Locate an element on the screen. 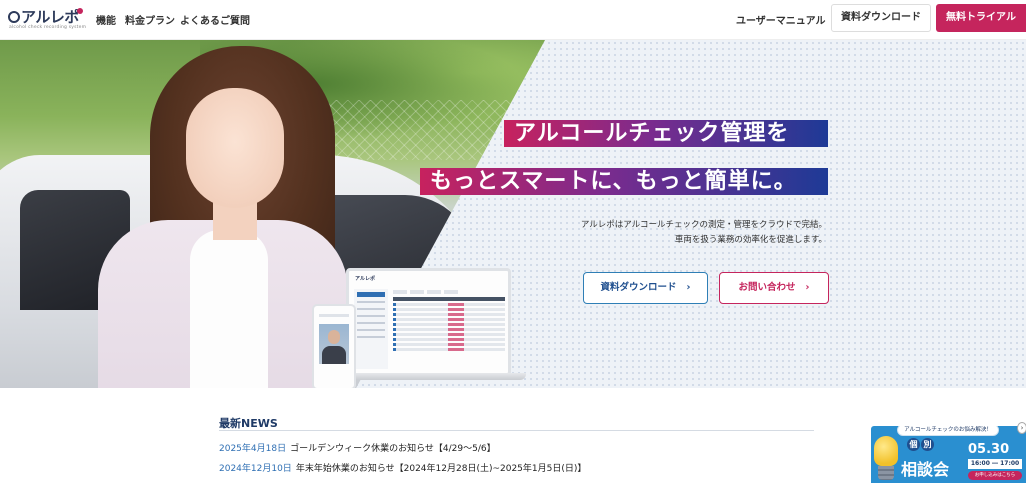  hero-description-line-1: アルレポはアルコールチェックの測定・管理をクラウドで完結。 is located at coordinates (703, 225).